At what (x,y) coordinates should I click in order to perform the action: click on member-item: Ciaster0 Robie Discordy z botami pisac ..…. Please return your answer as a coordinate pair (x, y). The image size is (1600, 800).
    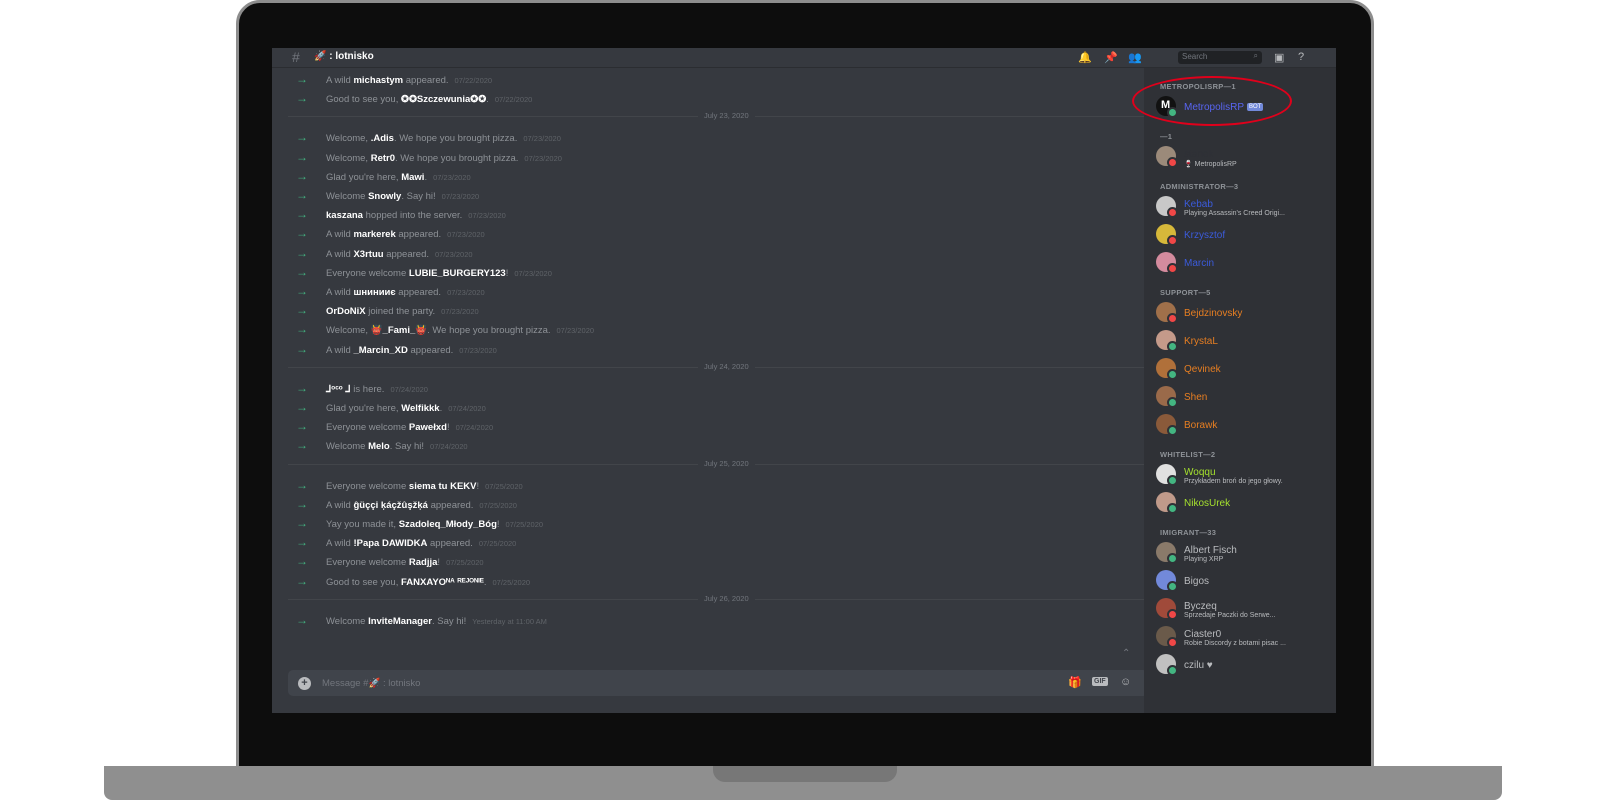
    Looking at the image, I should click on (1244, 638).